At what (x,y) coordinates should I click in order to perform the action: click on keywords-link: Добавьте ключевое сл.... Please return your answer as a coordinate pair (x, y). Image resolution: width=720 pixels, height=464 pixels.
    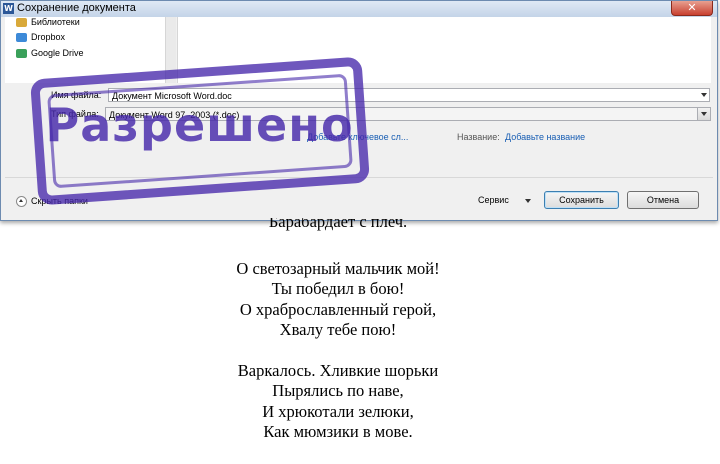
    Looking at the image, I should click on (357, 137).